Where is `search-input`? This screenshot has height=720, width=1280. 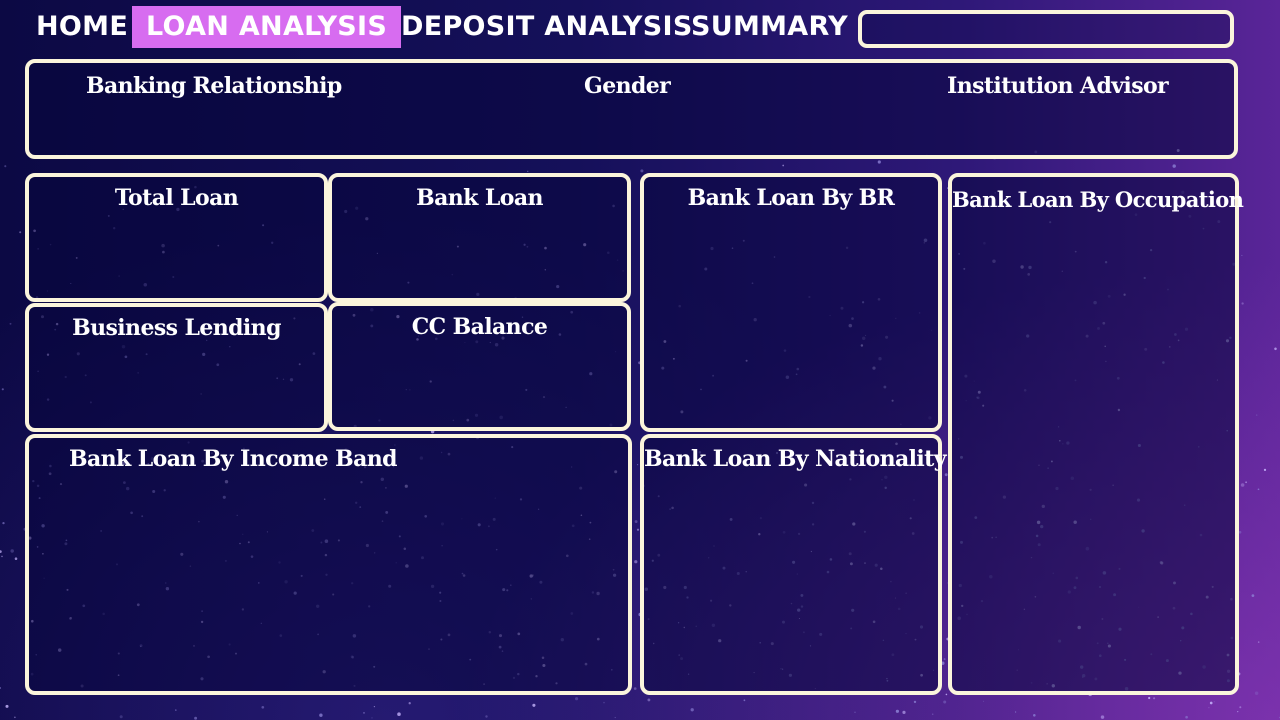 search-input is located at coordinates (1046, 29).